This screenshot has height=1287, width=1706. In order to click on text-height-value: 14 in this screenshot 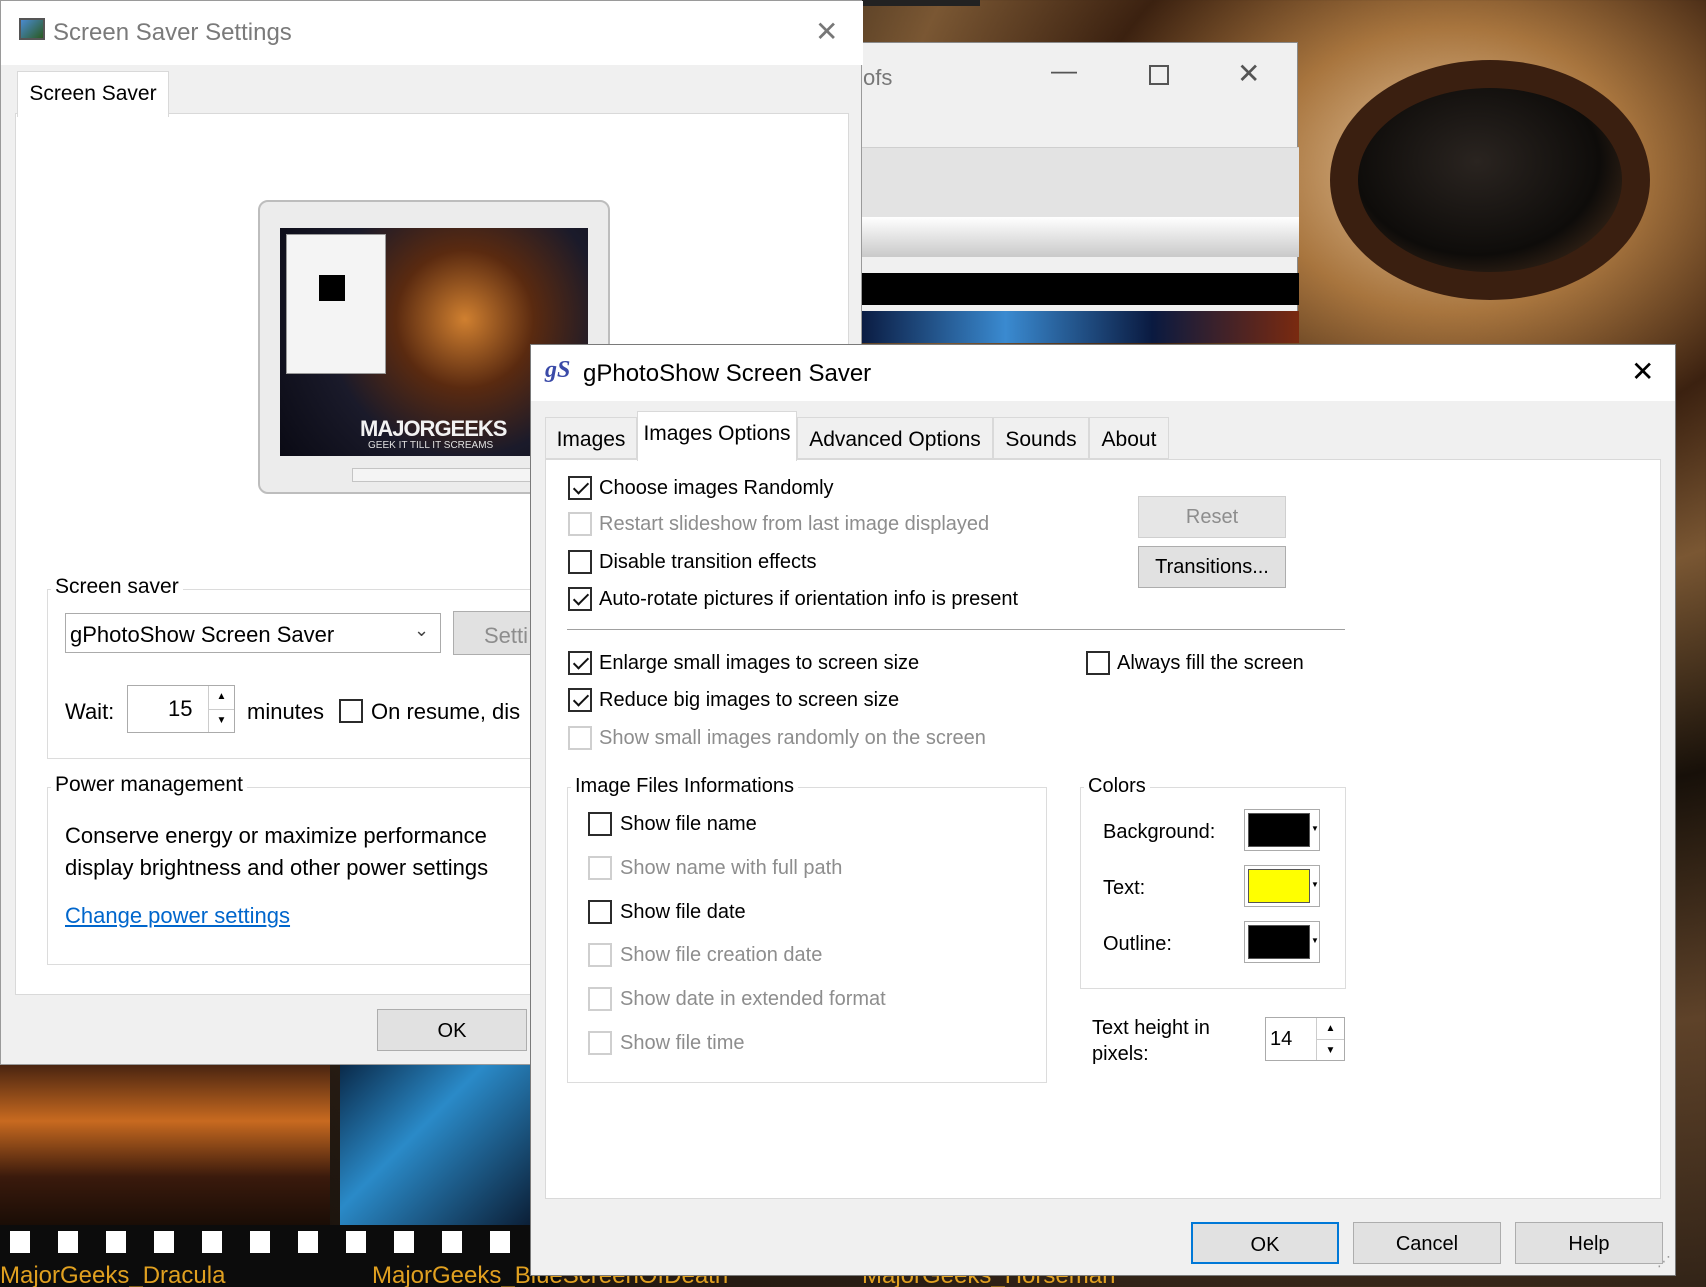, I will do `click(1281, 1039)`.